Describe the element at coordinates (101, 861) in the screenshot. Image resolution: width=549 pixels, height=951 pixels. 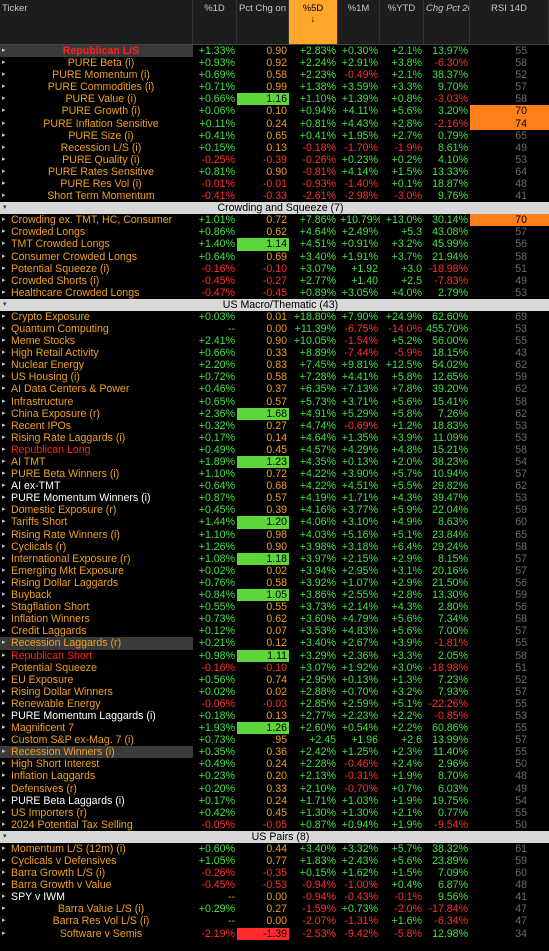
I see `ticker-name: Cyclicals v Defensives` at that location.